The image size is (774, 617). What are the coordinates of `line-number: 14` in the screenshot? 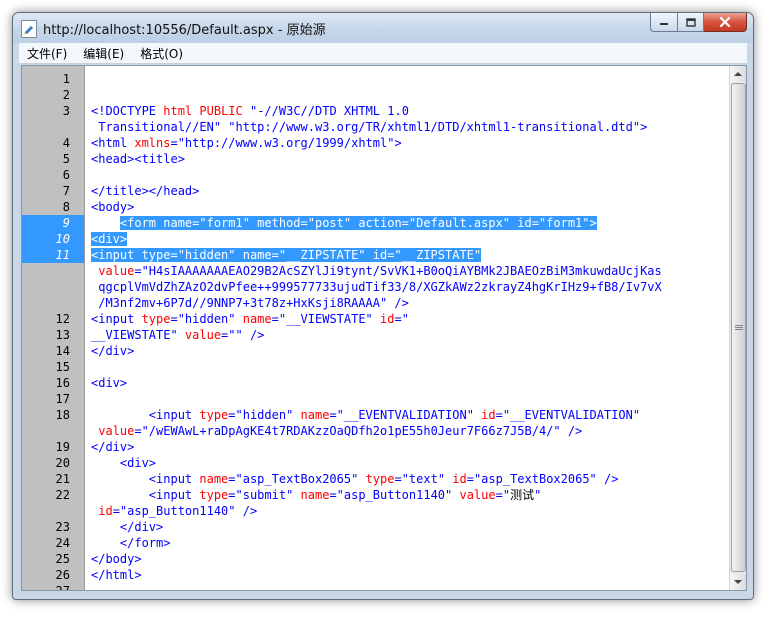 It's located at (62, 351).